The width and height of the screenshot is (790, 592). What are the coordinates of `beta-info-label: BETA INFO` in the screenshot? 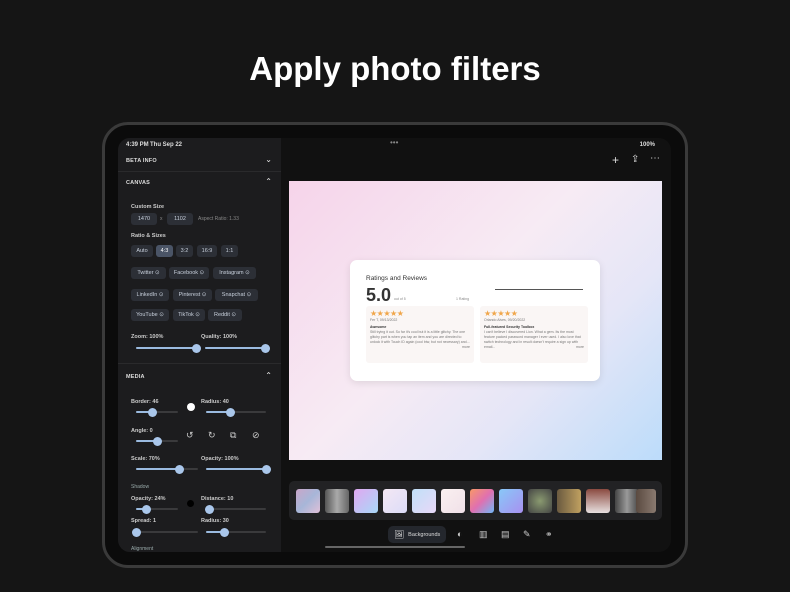 It's located at (141, 161).